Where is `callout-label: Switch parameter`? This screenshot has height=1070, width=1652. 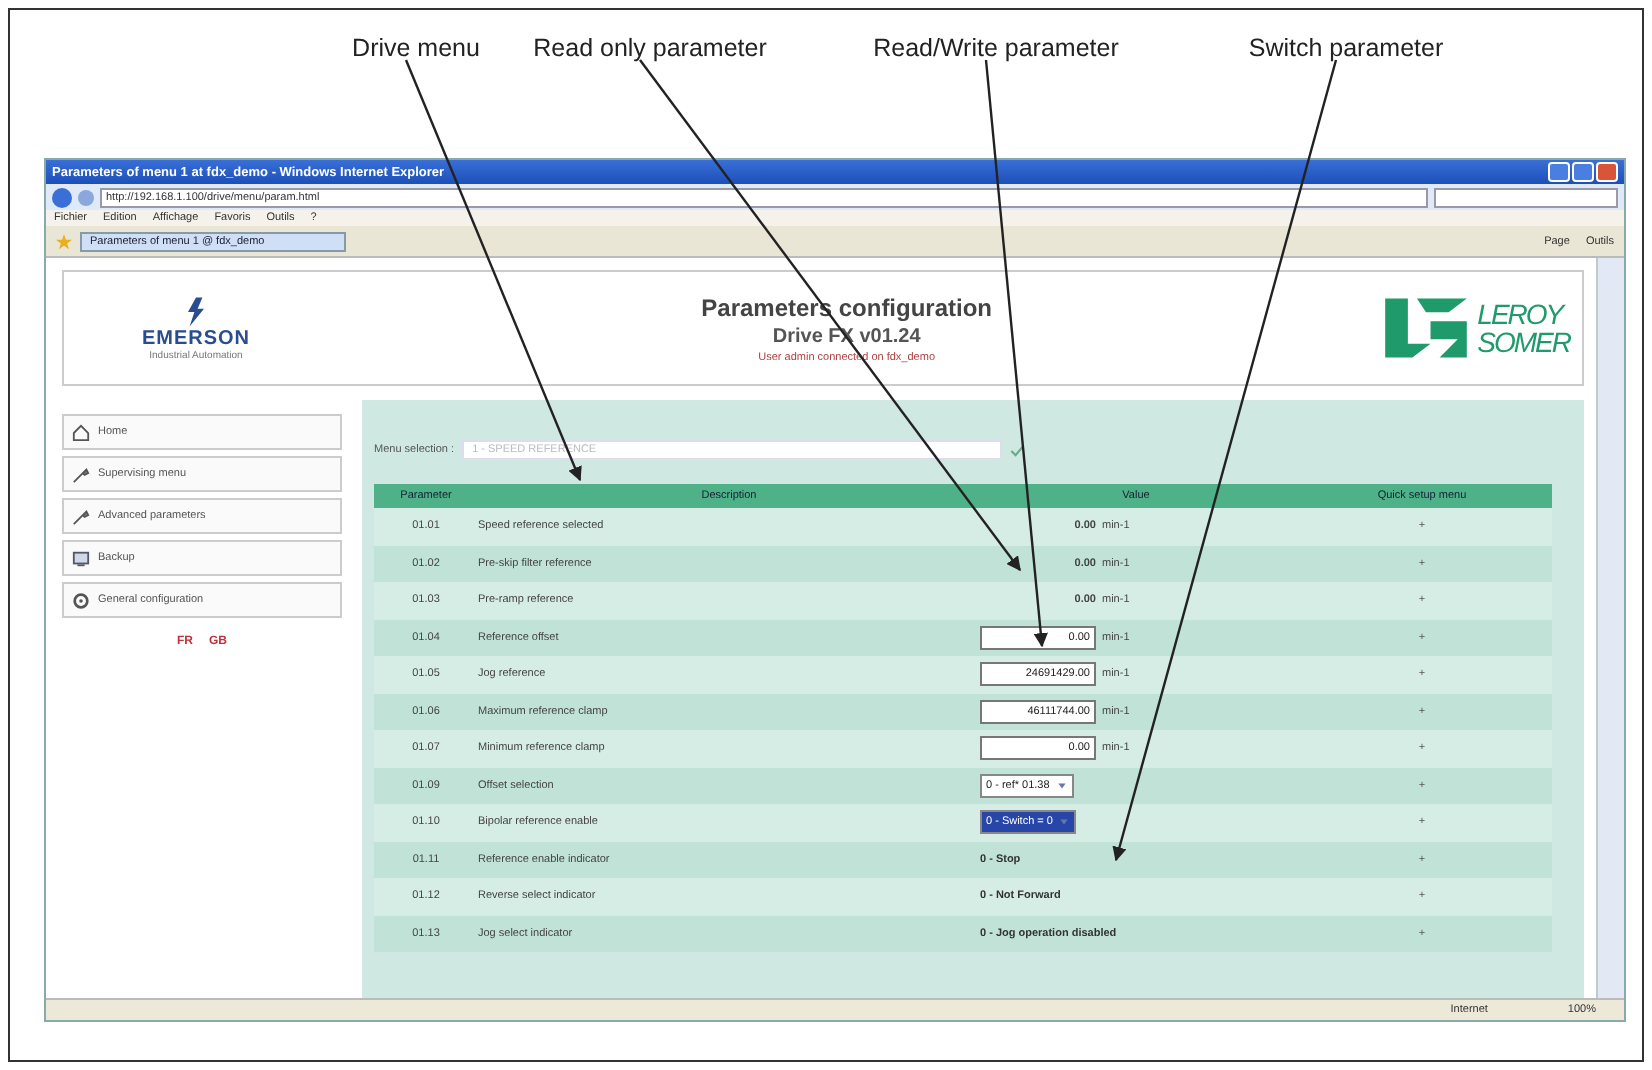 callout-label: Switch parameter is located at coordinates (1346, 48).